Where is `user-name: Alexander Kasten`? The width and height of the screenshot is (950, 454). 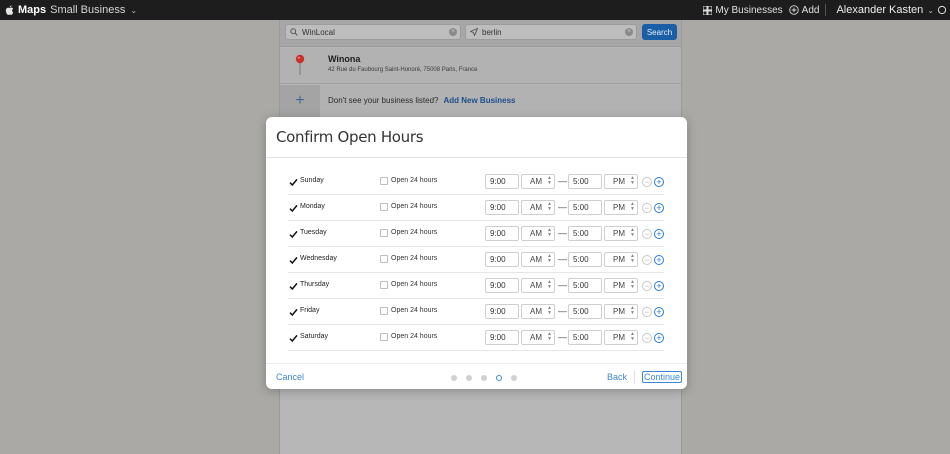 user-name: Alexander Kasten is located at coordinates (880, 10).